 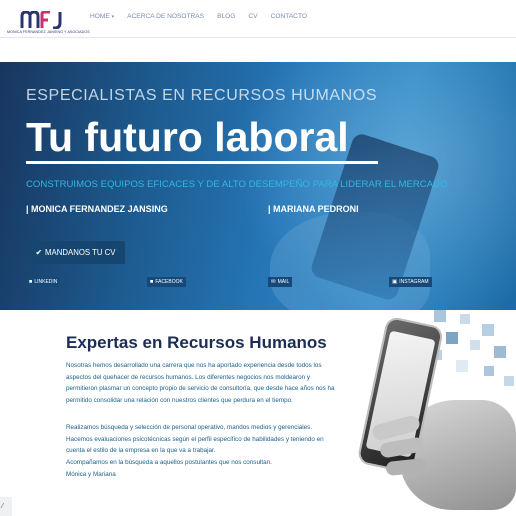 What do you see at coordinates (196, 342) in the screenshot?
I see `about-title: Expertas en Recursos Humanos` at bounding box center [196, 342].